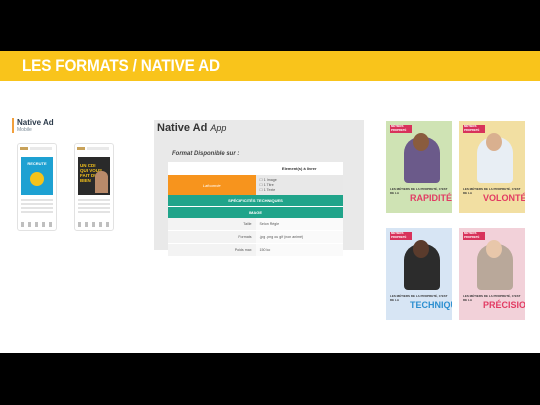 Image resolution: width=540 pixels, height=405 pixels. What do you see at coordinates (212, 250) in the screenshot?
I see `spec-key: Poids max` at bounding box center [212, 250].